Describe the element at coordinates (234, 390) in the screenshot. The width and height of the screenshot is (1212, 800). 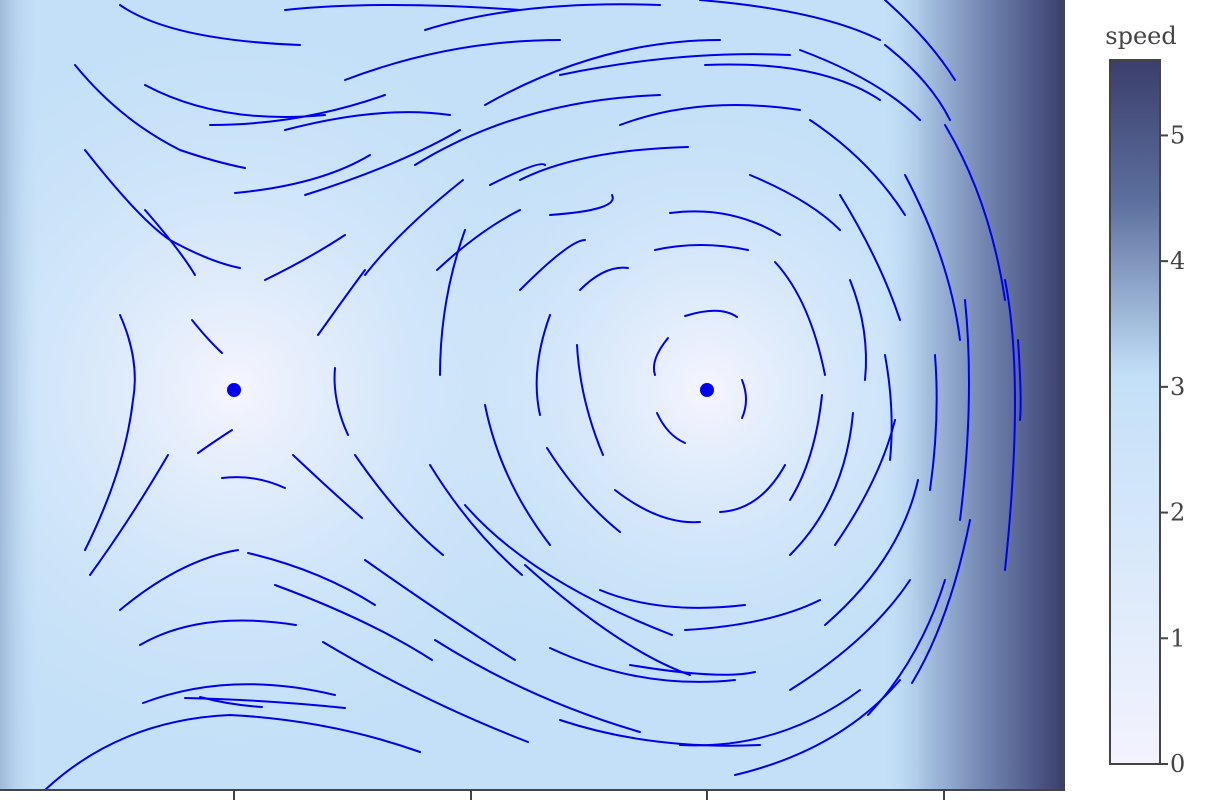
I see `saddle-point-marker` at that location.